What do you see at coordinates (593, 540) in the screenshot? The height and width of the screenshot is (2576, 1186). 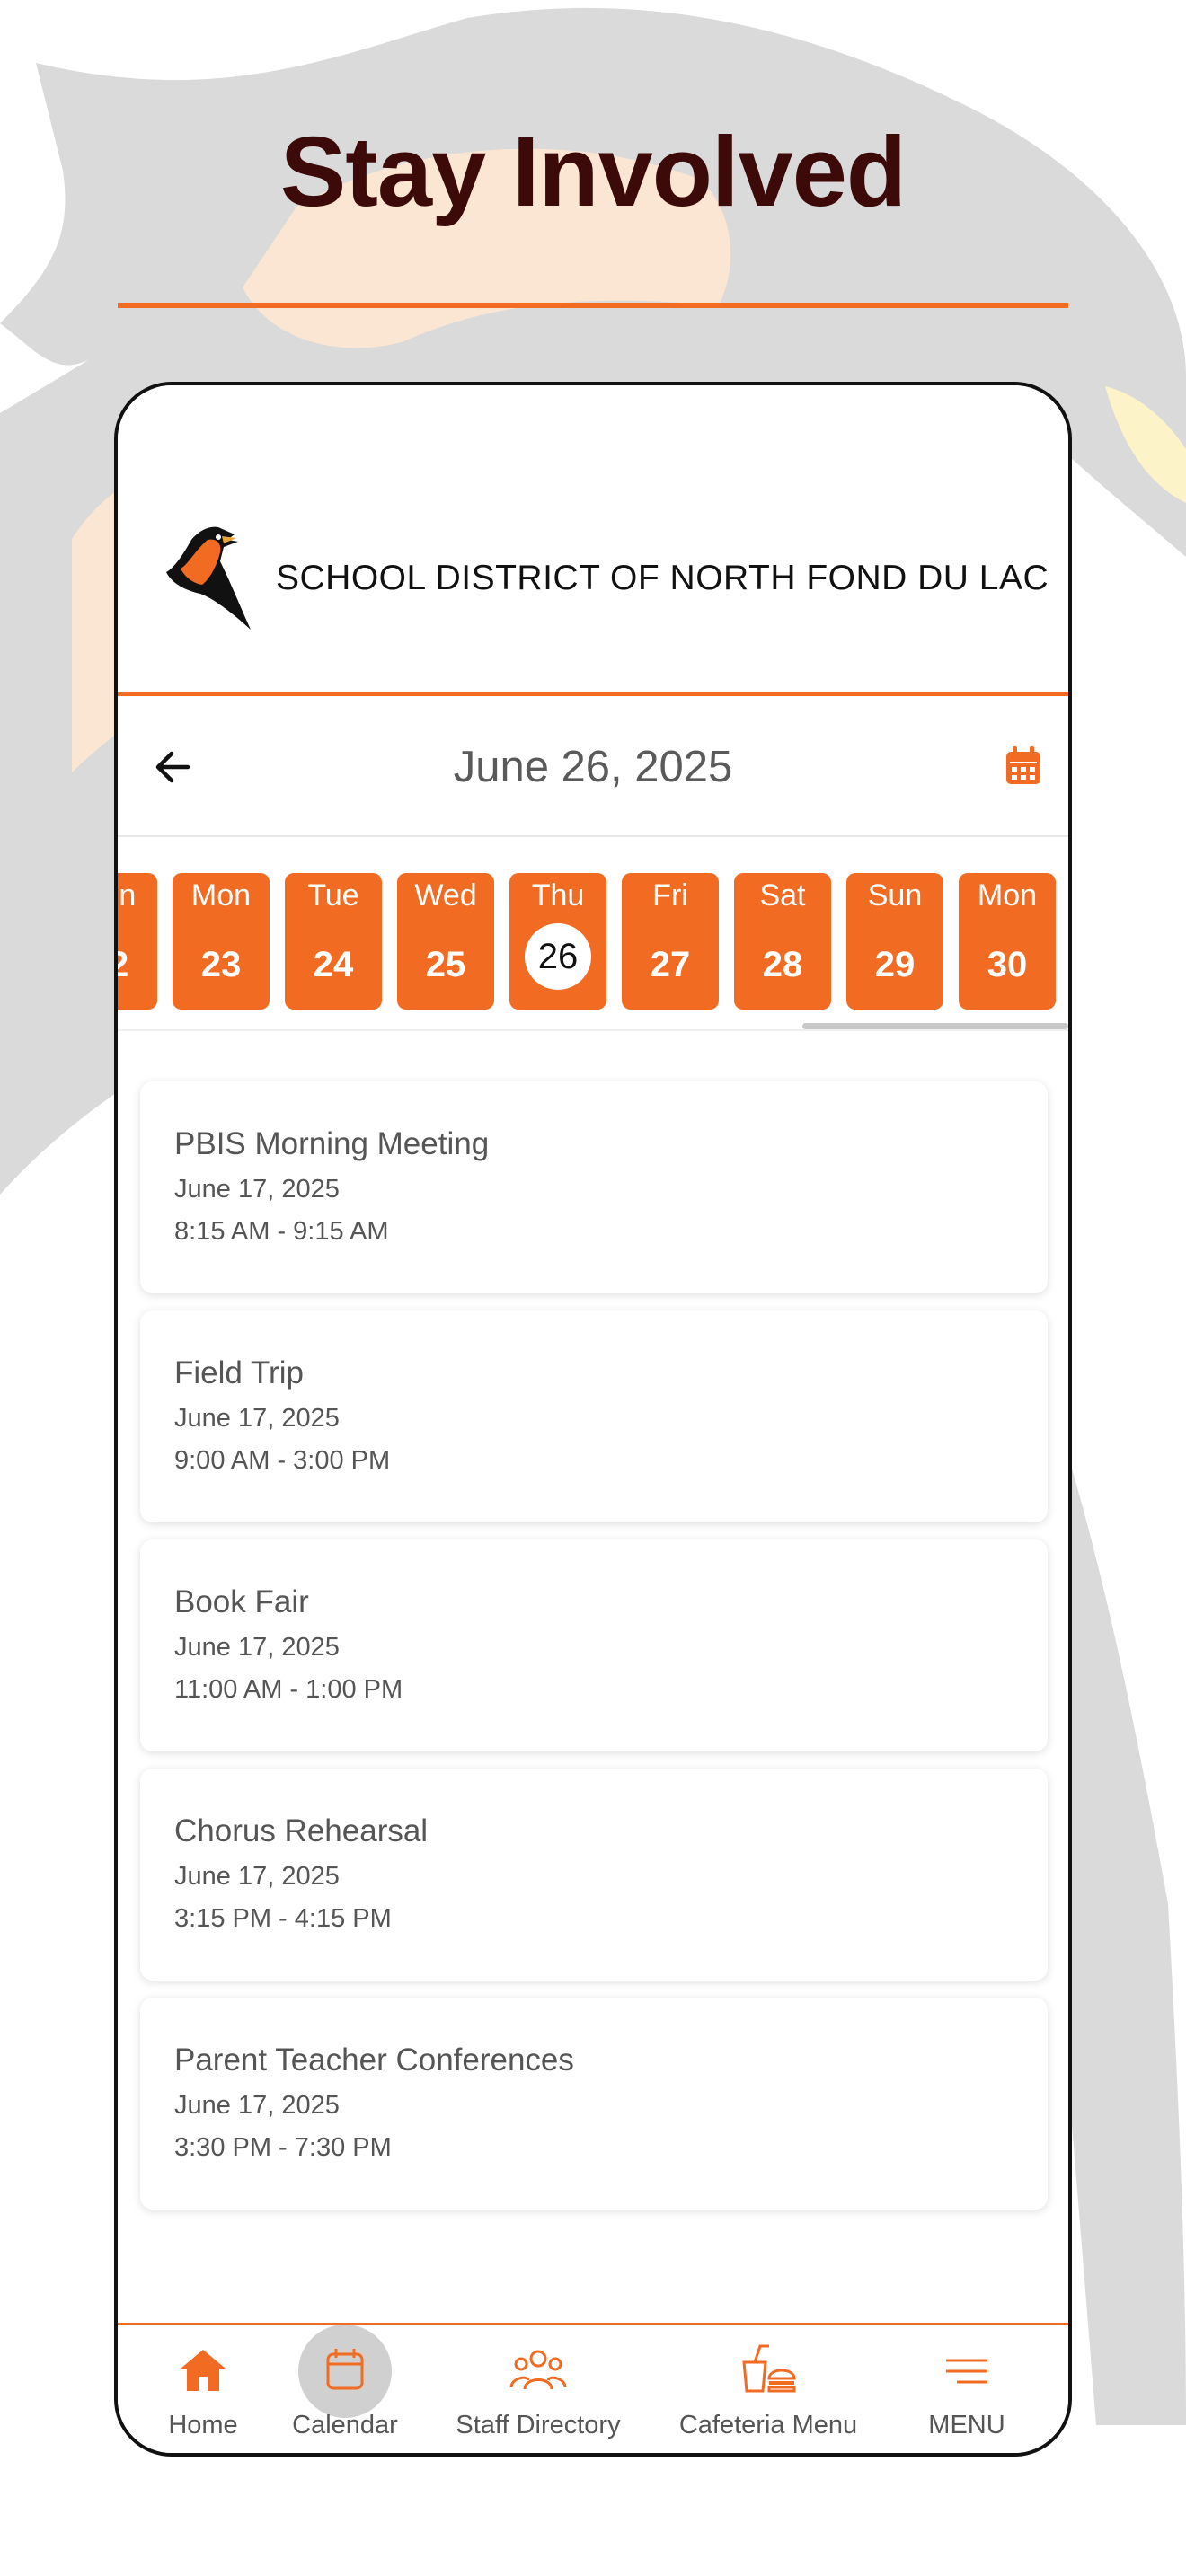 I see `app-header: SCHOOL DISTRICT OF NORTH FOND DU LAC` at bounding box center [593, 540].